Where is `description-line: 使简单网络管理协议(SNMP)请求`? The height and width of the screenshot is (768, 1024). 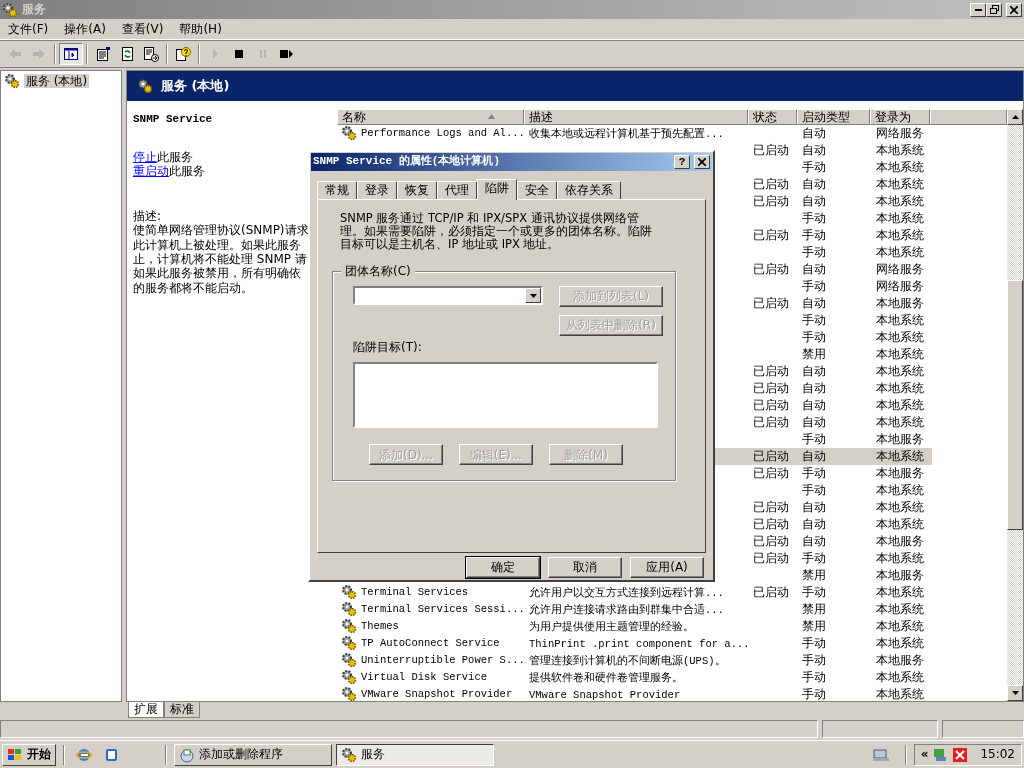
description-line: 使简单网络管理协议(SNMP)请求 is located at coordinates (221, 230).